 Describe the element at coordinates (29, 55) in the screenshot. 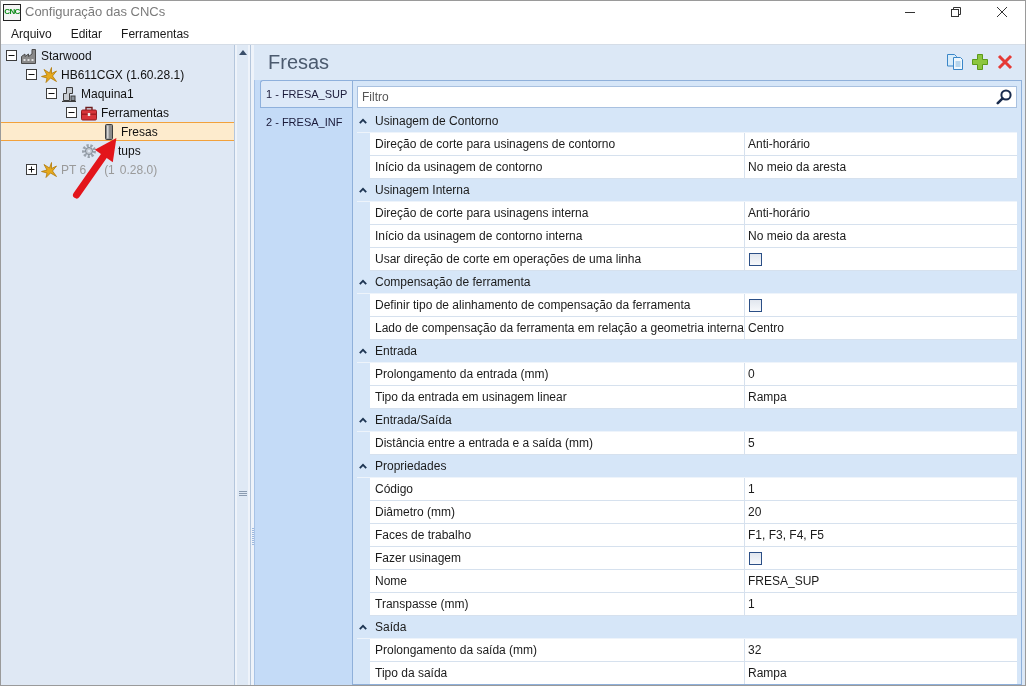

I see `factory-icon` at that location.